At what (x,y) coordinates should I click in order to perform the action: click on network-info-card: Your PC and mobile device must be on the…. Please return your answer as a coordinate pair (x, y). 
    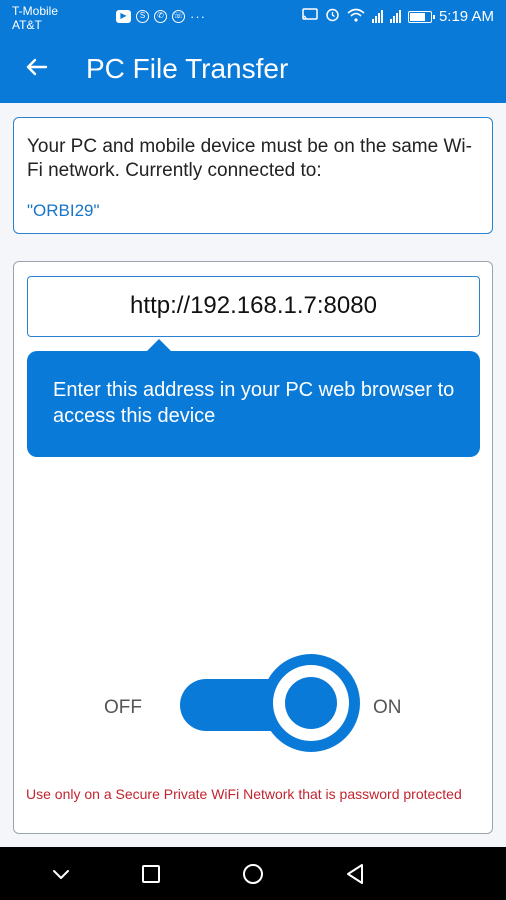
    Looking at the image, I should click on (253, 175).